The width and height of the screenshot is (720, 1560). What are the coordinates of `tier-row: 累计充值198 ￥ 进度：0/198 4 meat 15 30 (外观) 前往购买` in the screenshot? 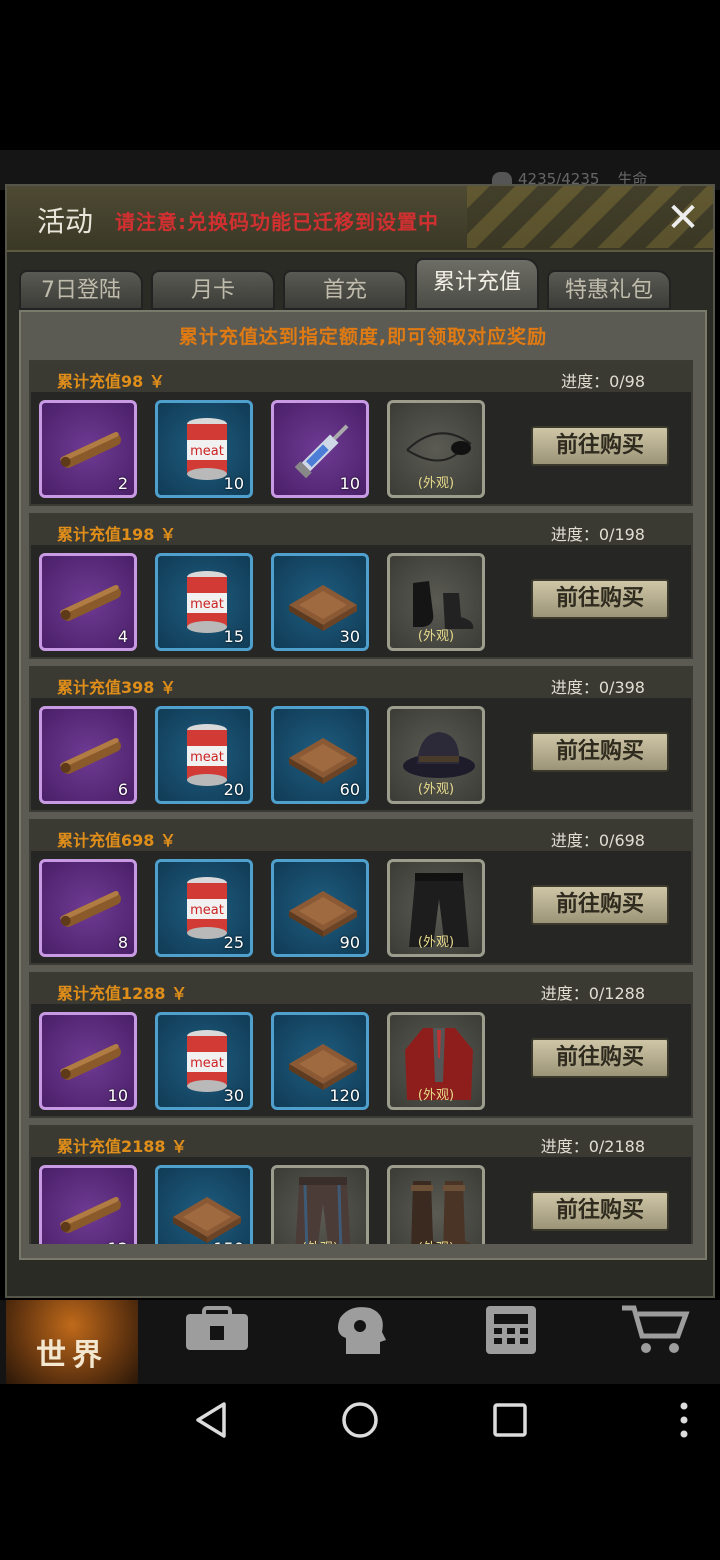 It's located at (361, 586).